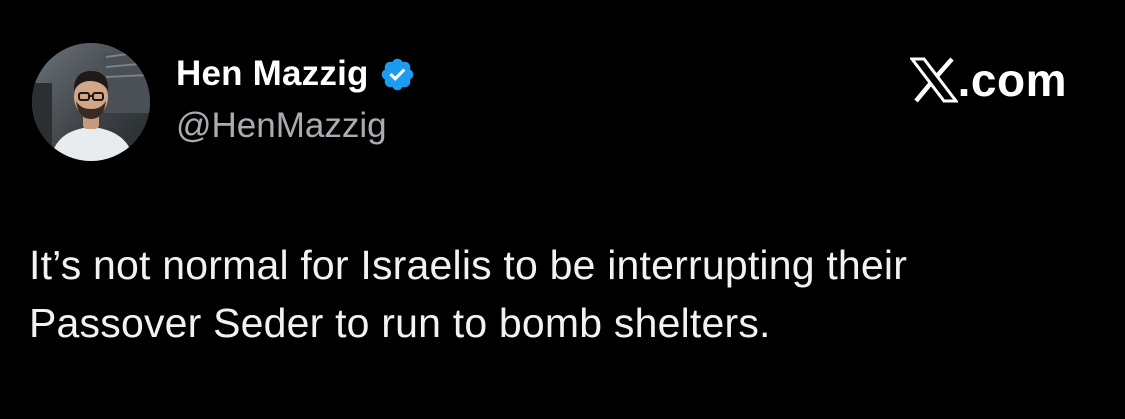  I want to click on verified-badge-icon, so click(397, 74).